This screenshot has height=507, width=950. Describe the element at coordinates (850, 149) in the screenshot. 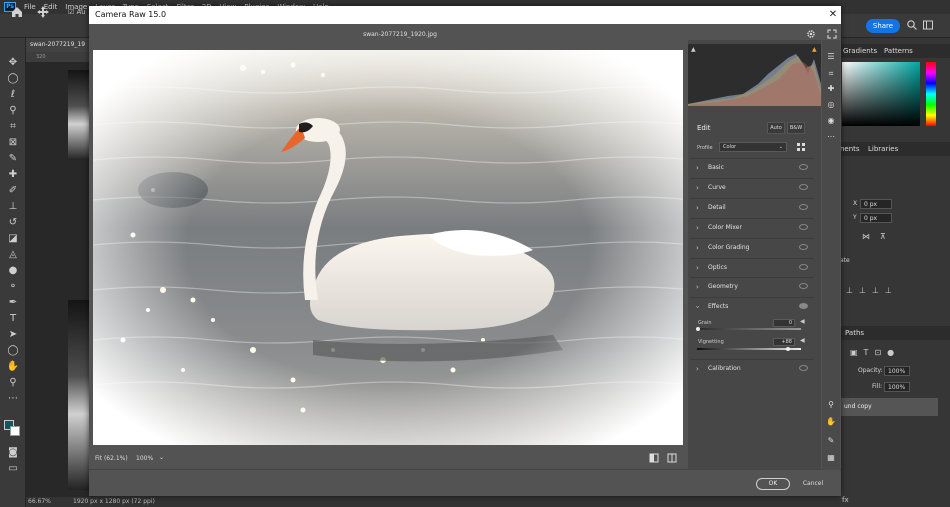

I see `tab-adjustments: nents` at that location.